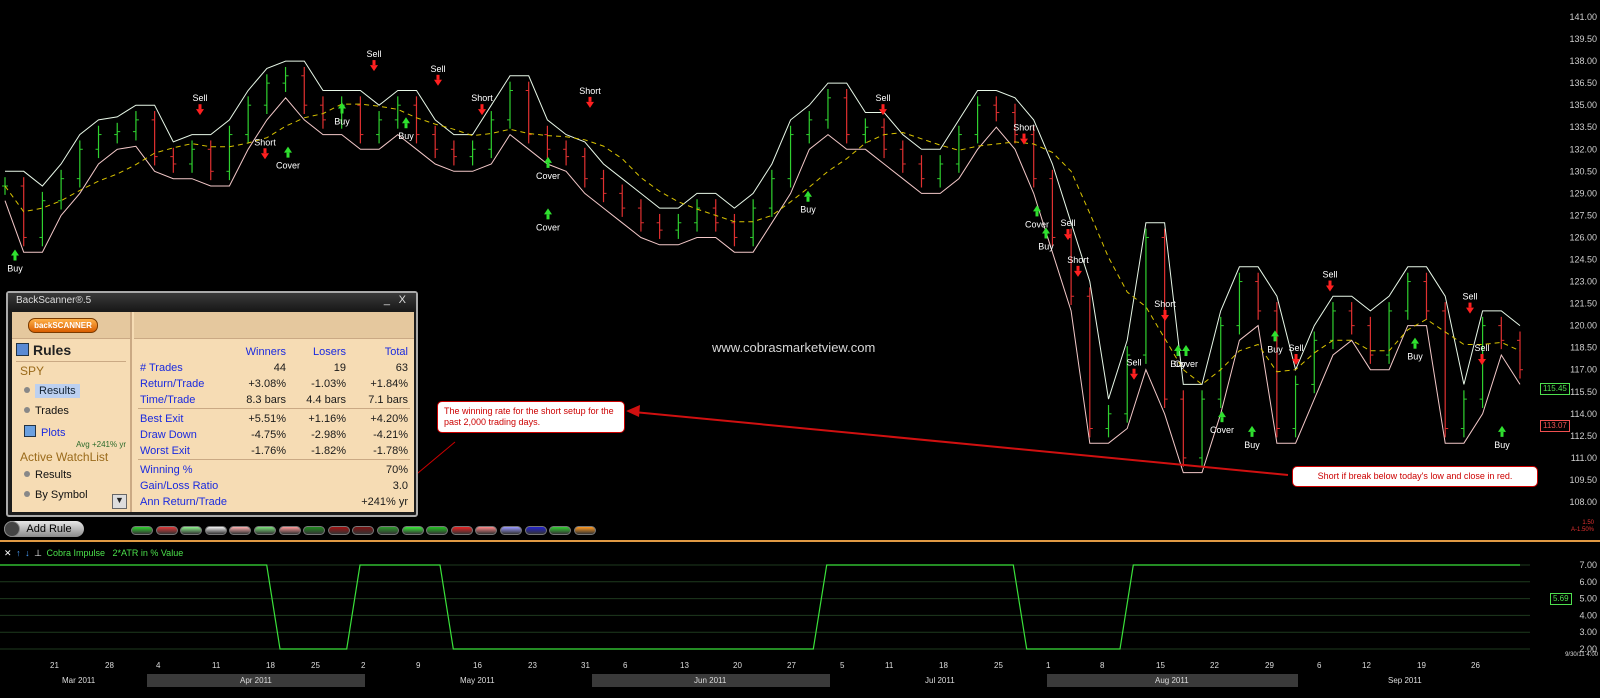 The height and width of the screenshot is (698, 1600). I want to click on col-winners: Winners, so click(265, 352).